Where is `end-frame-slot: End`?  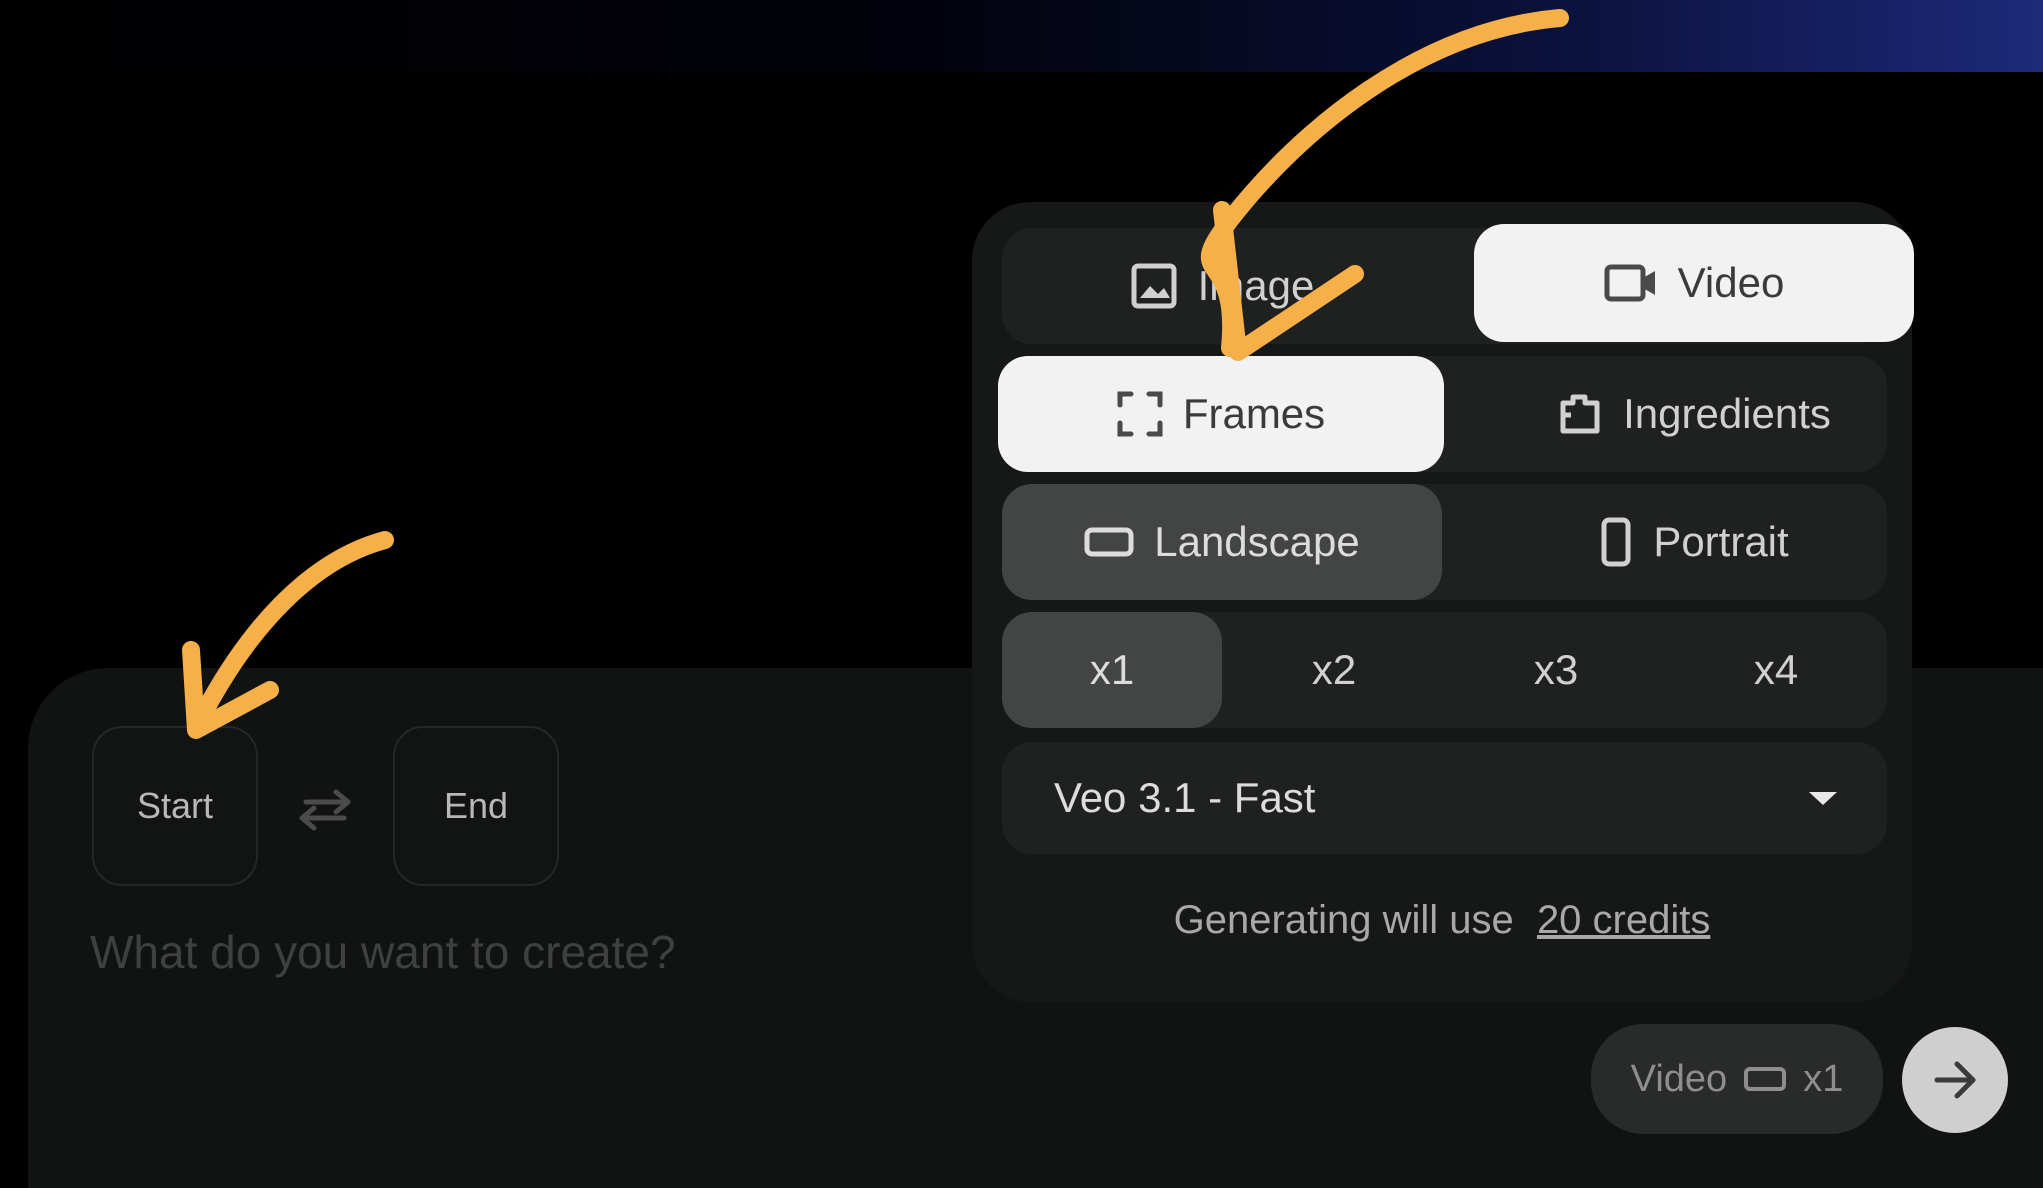
end-frame-slot: End is located at coordinates (476, 806).